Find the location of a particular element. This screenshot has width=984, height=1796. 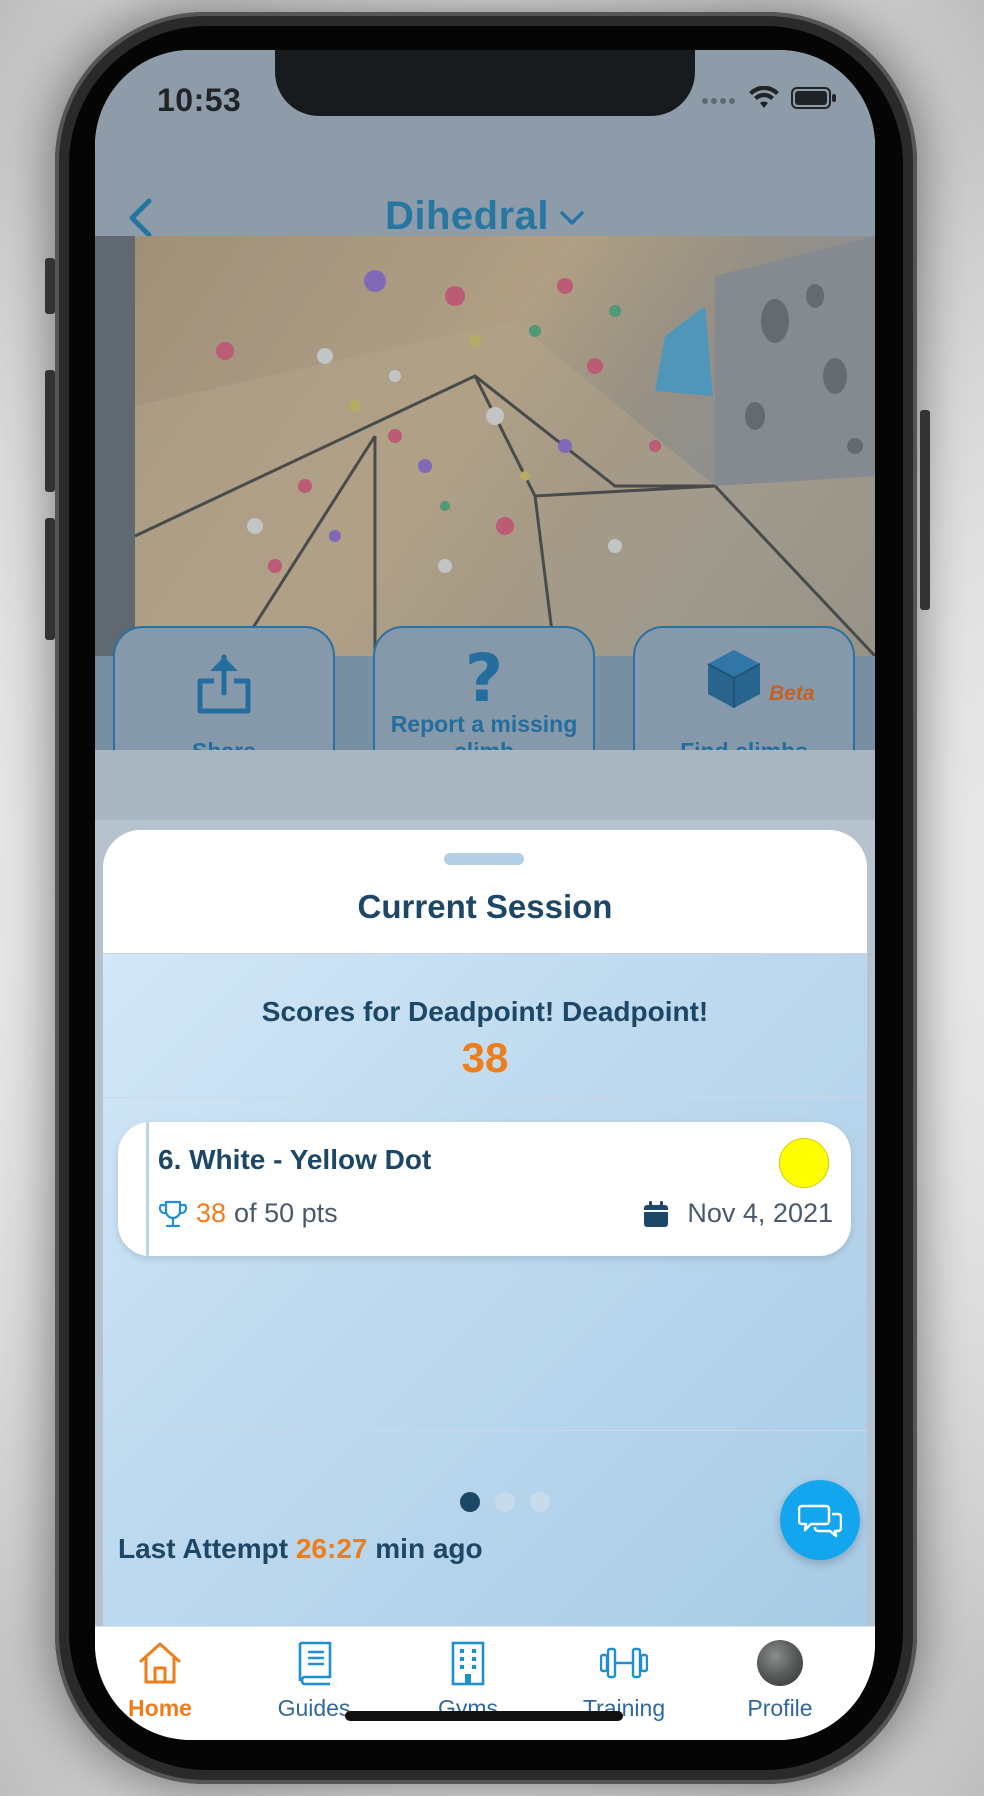

power-button is located at coordinates (925, 510).